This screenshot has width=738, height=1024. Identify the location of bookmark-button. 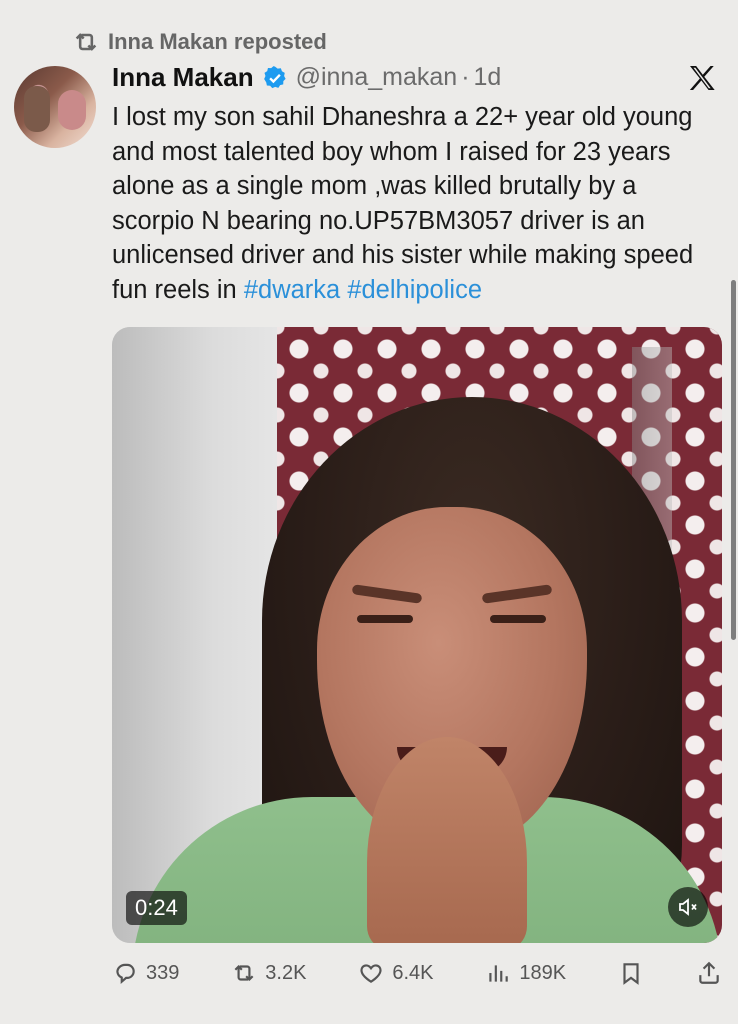
(631, 973).